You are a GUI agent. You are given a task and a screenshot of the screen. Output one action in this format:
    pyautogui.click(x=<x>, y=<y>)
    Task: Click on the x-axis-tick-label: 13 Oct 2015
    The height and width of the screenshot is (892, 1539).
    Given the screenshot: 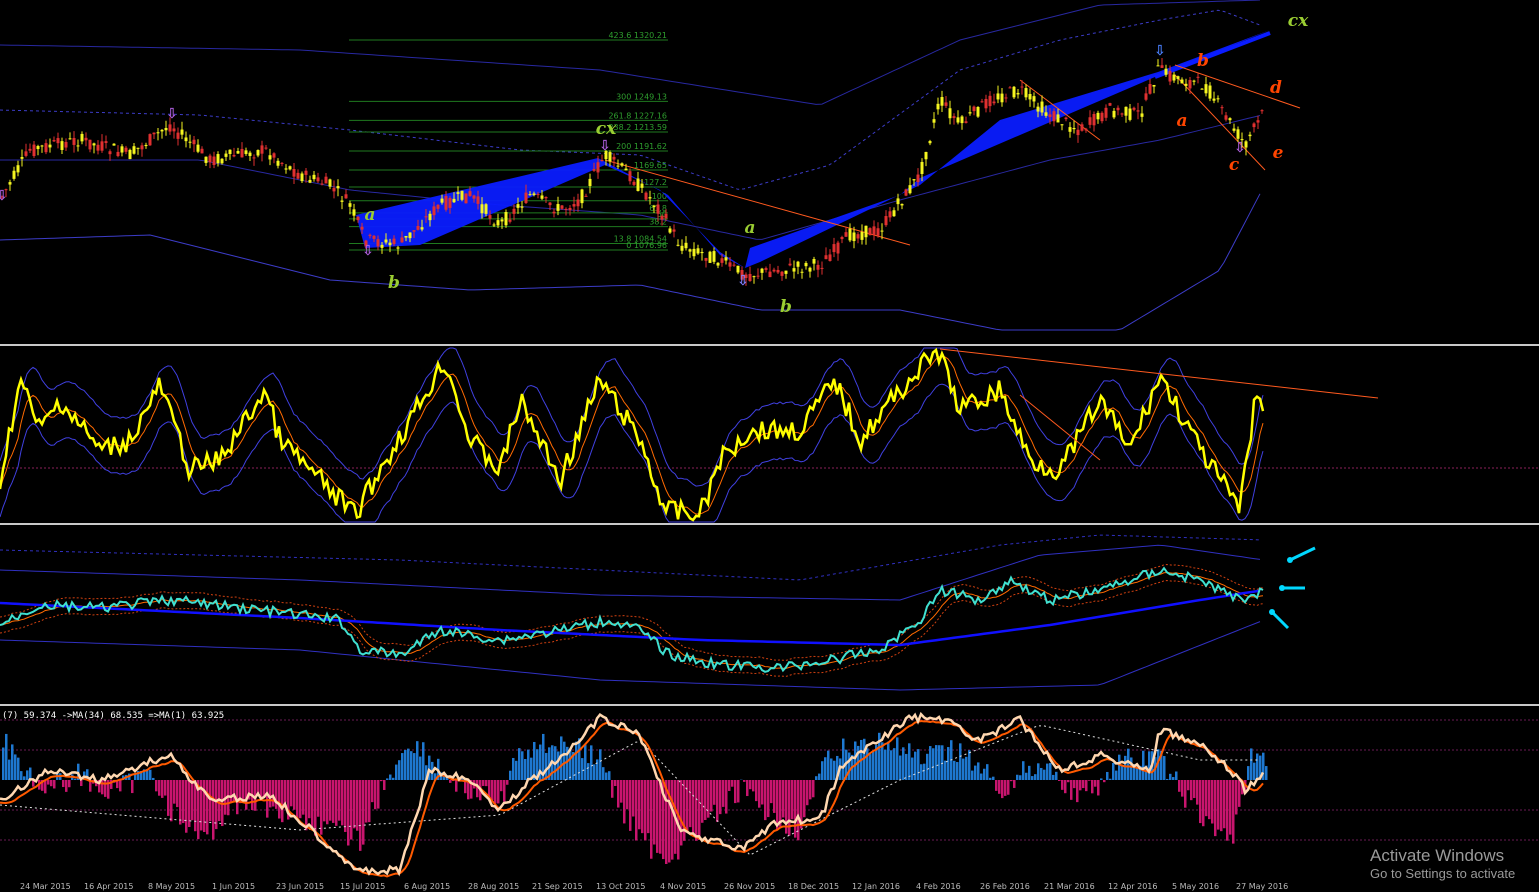 What is the action you would take?
    pyautogui.click(x=621, y=886)
    